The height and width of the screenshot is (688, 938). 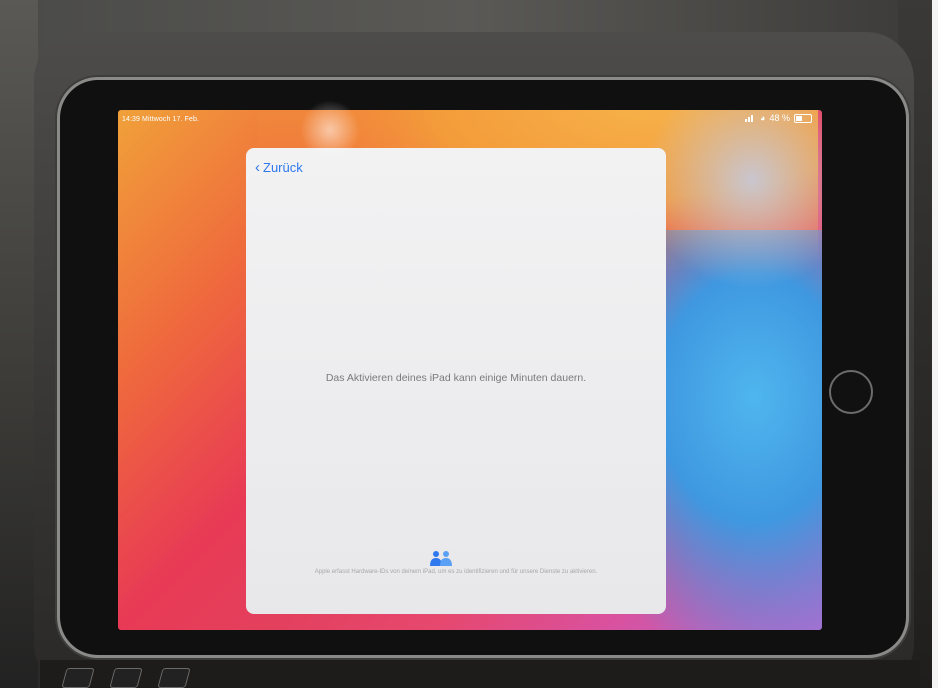 I want to click on back-chevron-icon: ‹, so click(x=257, y=167).